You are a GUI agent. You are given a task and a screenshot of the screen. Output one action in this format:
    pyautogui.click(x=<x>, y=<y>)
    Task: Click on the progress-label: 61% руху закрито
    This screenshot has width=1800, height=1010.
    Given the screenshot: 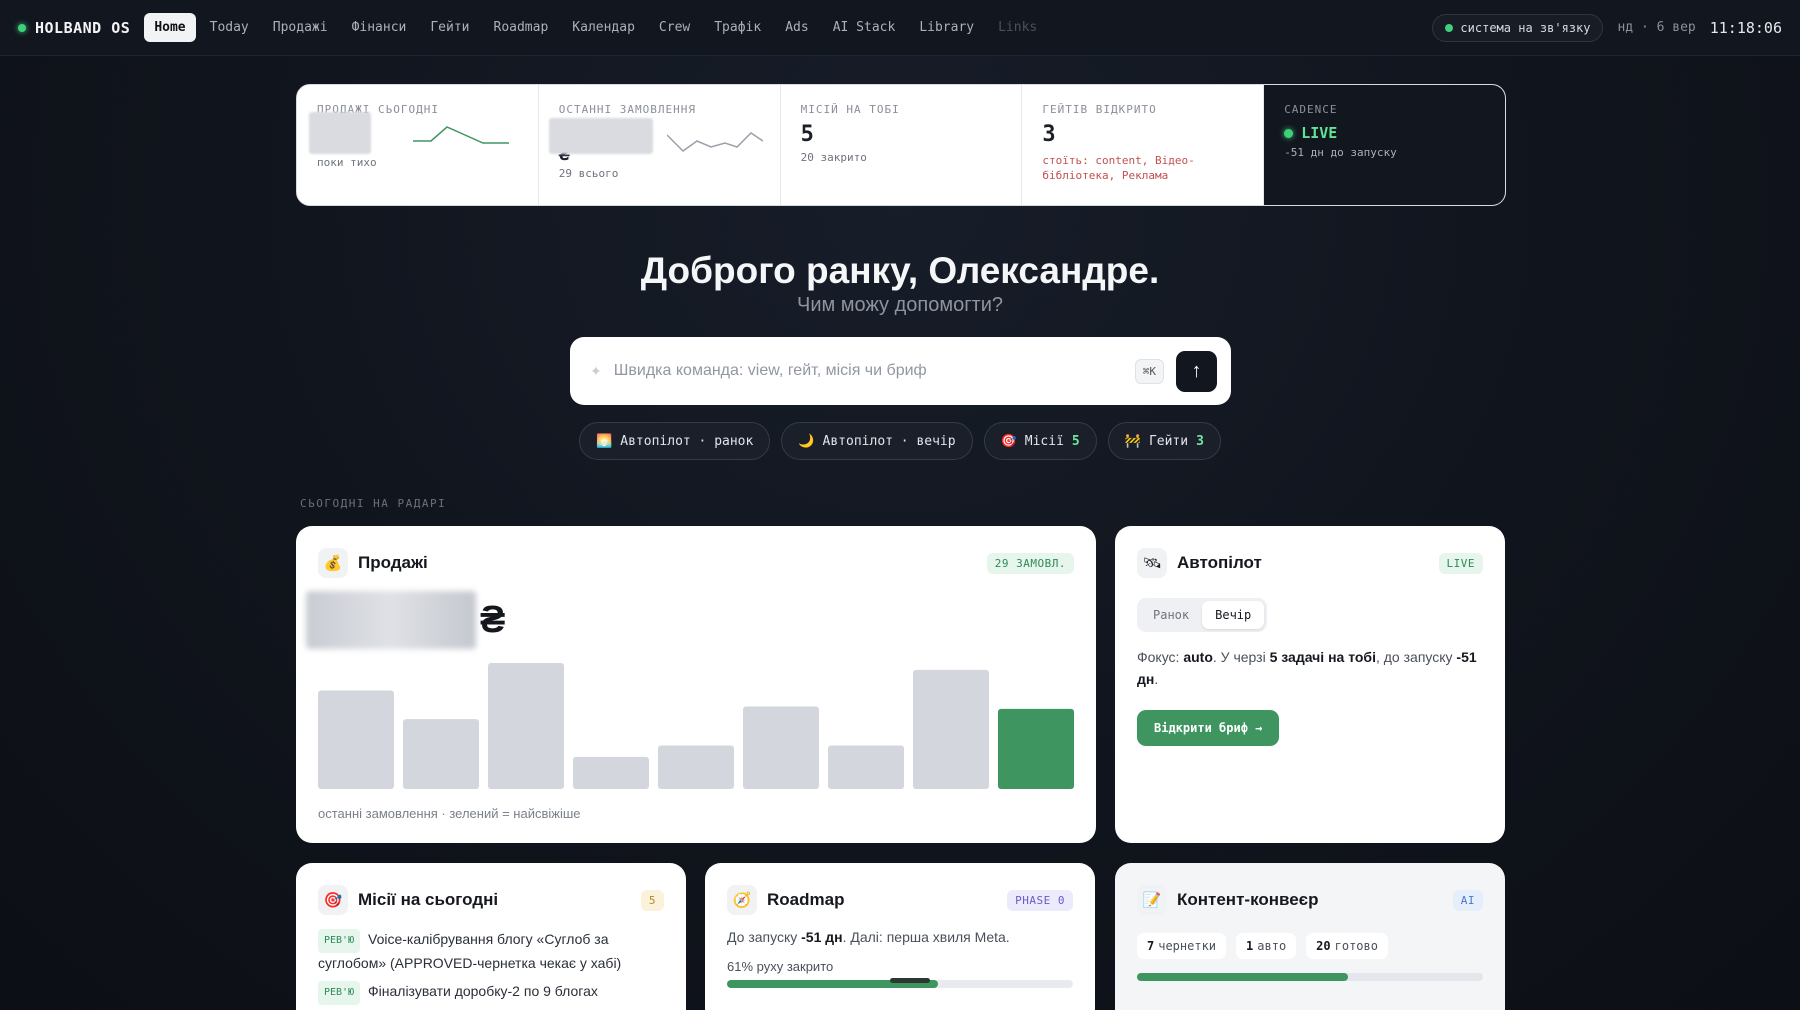 What is the action you would take?
    pyautogui.click(x=780, y=966)
    